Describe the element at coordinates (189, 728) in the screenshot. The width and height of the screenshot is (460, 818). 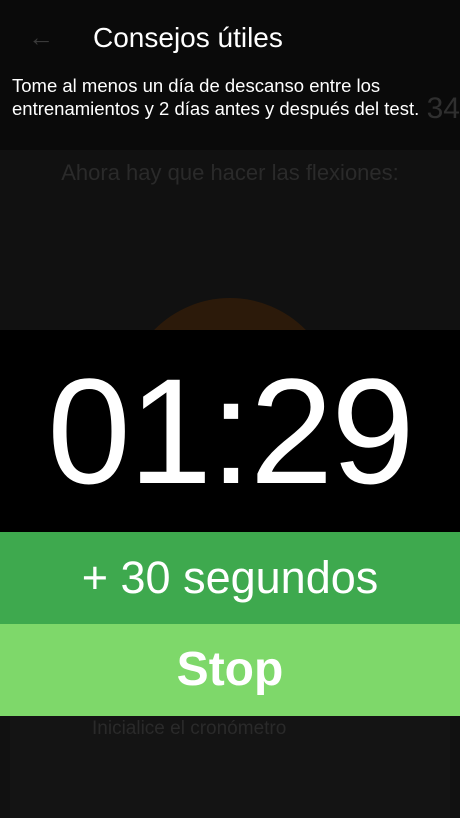
I see `background-hint: Inicialice el cronómetro` at that location.